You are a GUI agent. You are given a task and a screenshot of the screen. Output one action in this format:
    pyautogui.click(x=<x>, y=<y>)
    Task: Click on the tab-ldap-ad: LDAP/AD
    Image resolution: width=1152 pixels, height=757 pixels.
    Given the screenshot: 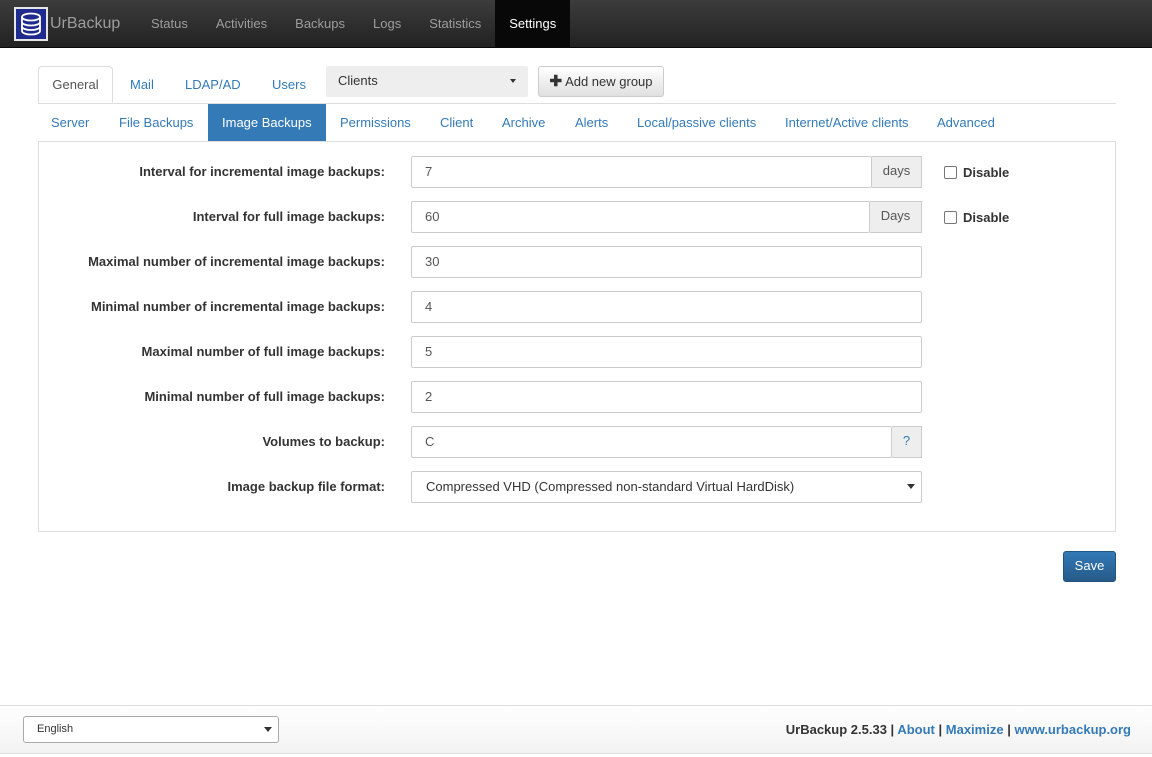 What is the action you would take?
    pyautogui.click(x=213, y=84)
    